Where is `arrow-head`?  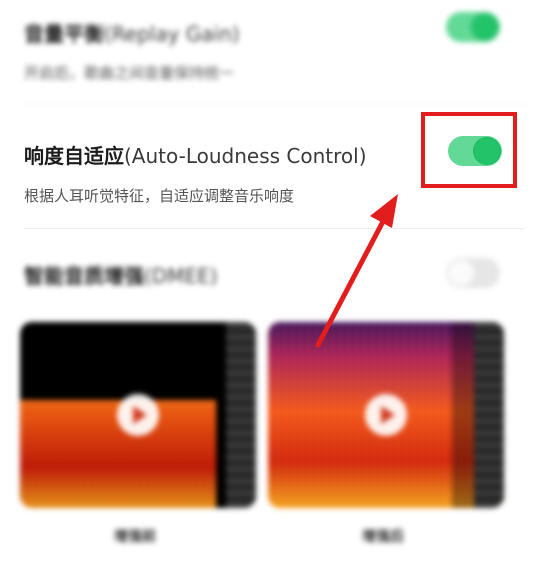 arrow-head is located at coordinates (384, 211).